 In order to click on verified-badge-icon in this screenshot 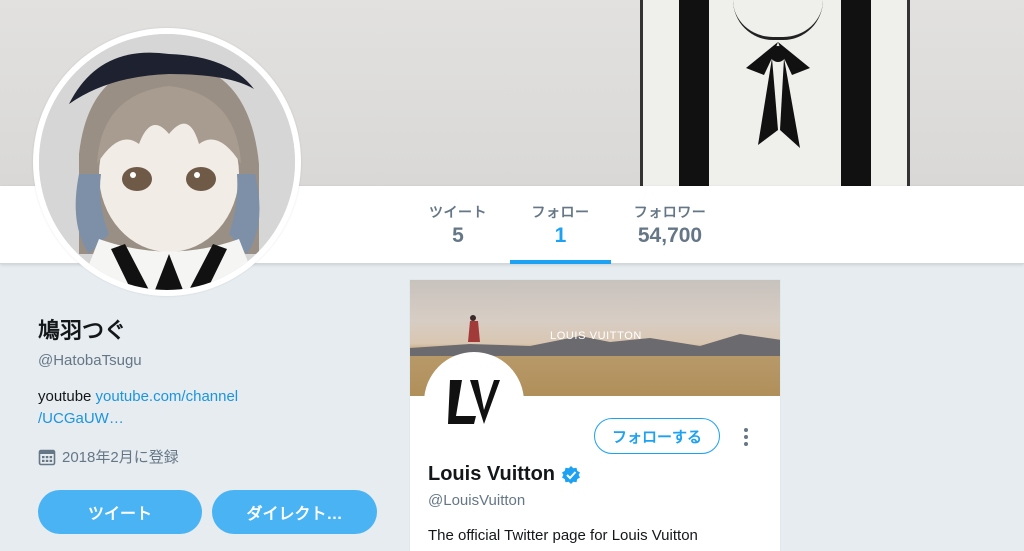, I will do `click(571, 474)`.